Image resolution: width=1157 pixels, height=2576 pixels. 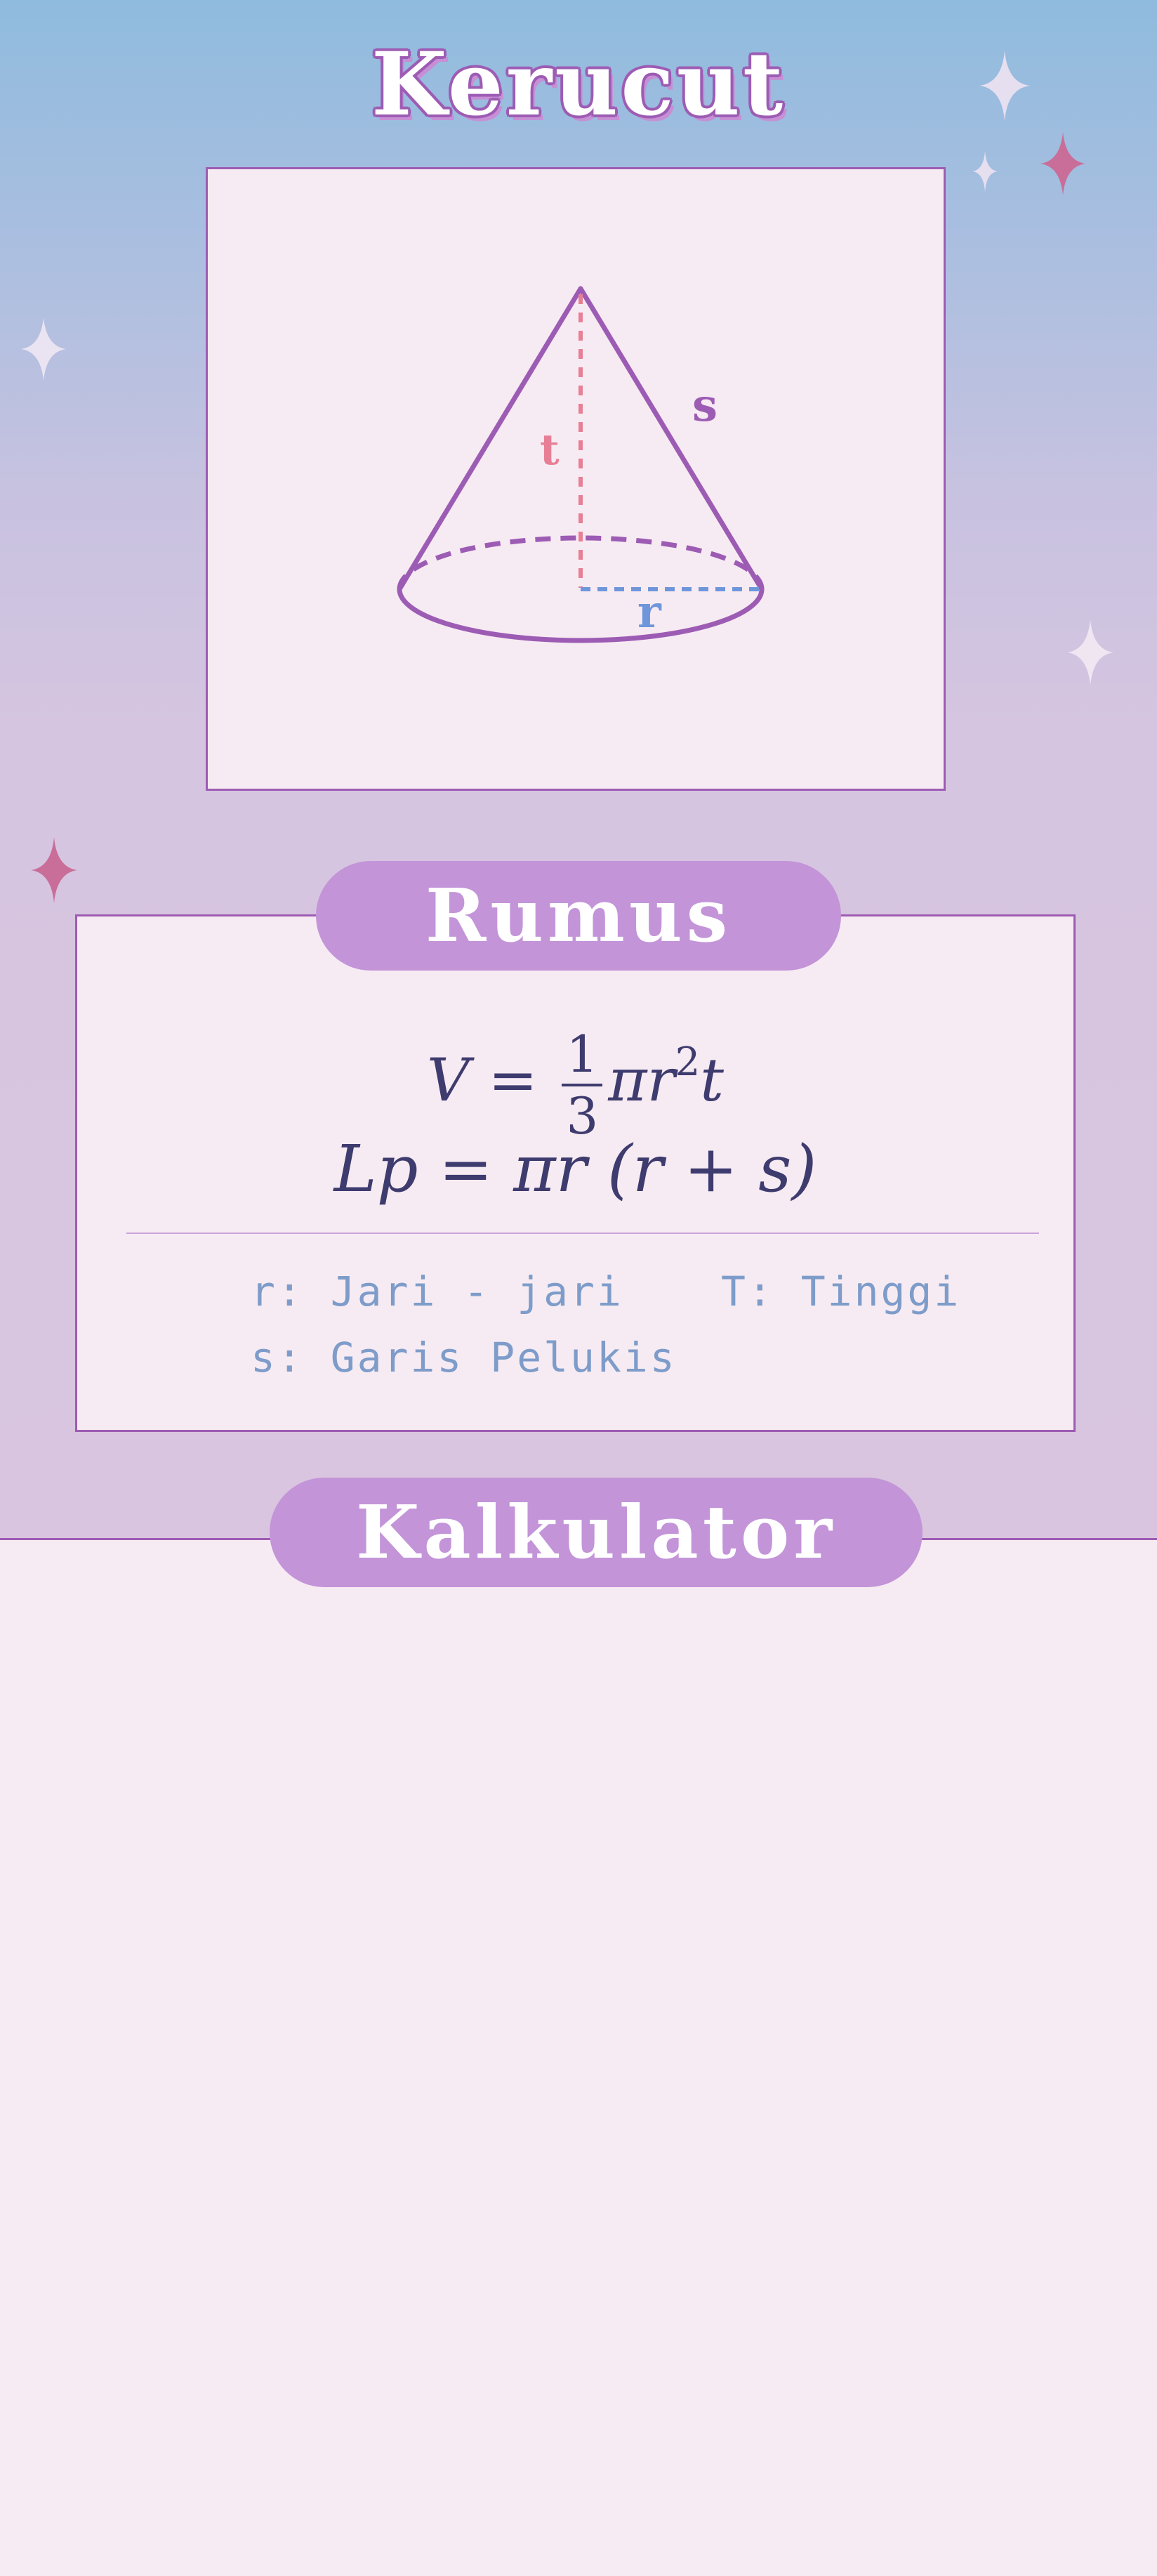 I want to click on radius-label: r, so click(x=649, y=612).